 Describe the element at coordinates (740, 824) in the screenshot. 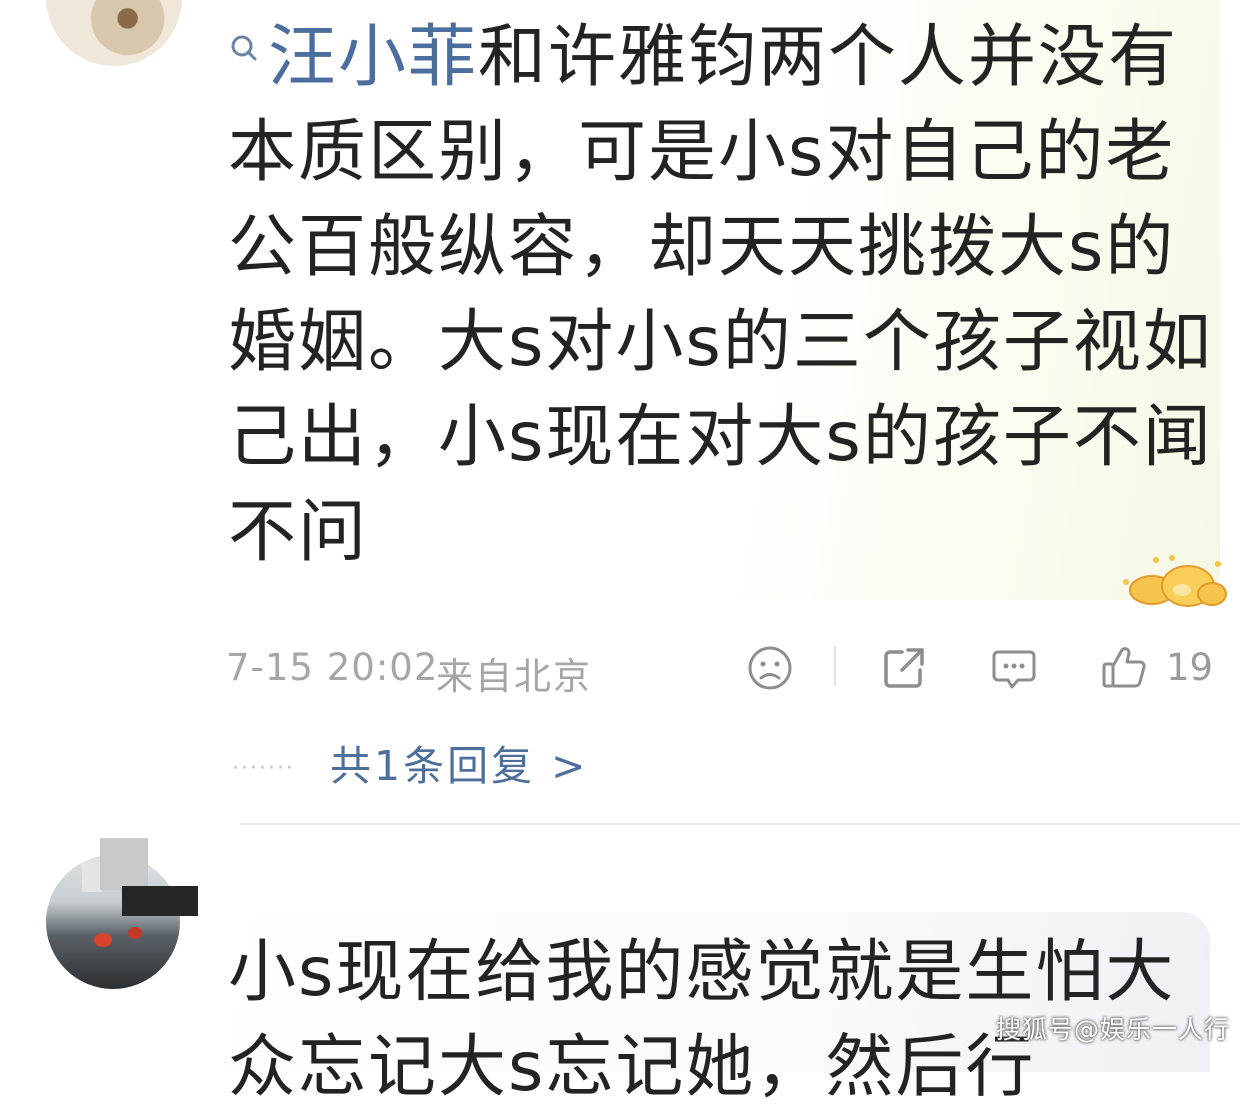

I see `comment-divider` at that location.